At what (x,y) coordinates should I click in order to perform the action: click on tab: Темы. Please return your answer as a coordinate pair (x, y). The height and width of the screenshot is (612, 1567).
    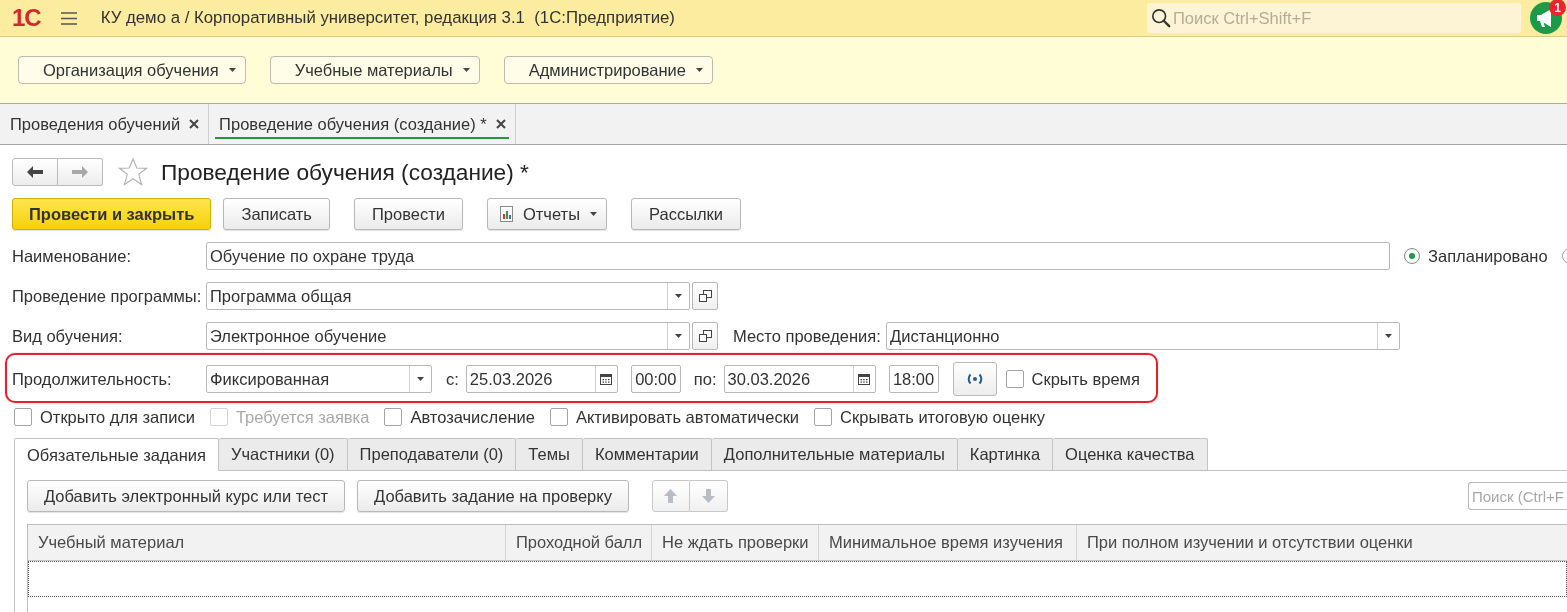
    Looking at the image, I should click on (549, 454).